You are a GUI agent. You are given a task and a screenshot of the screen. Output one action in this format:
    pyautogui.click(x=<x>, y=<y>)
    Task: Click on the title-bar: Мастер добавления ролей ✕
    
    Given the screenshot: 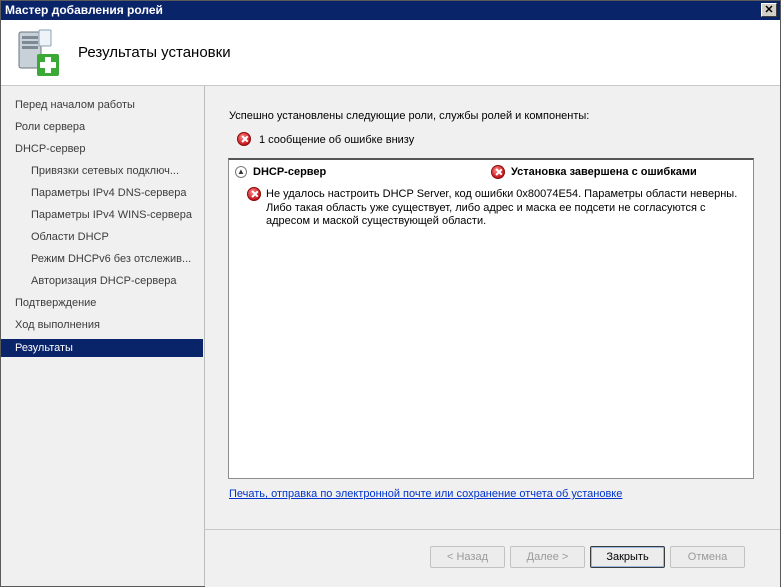 What is the action you would take?
    pyautogui.click(x=390, y=10)
    